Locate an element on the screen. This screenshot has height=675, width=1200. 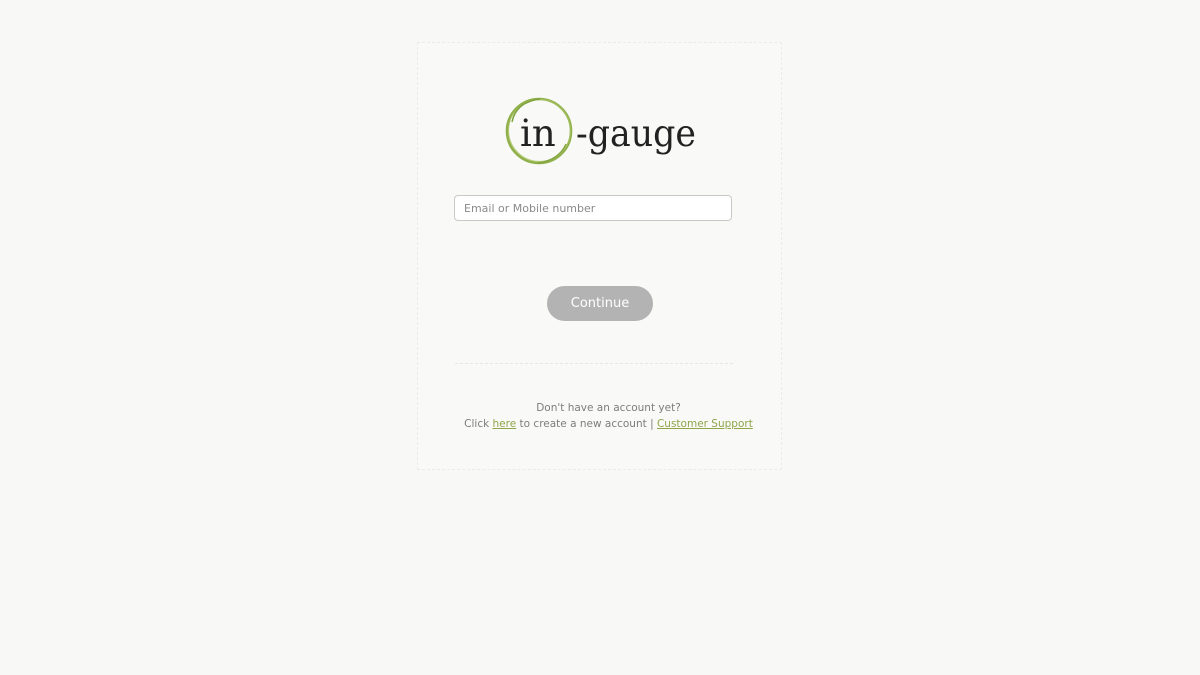
logo-text-in: in is located at coordinates (538, 133).